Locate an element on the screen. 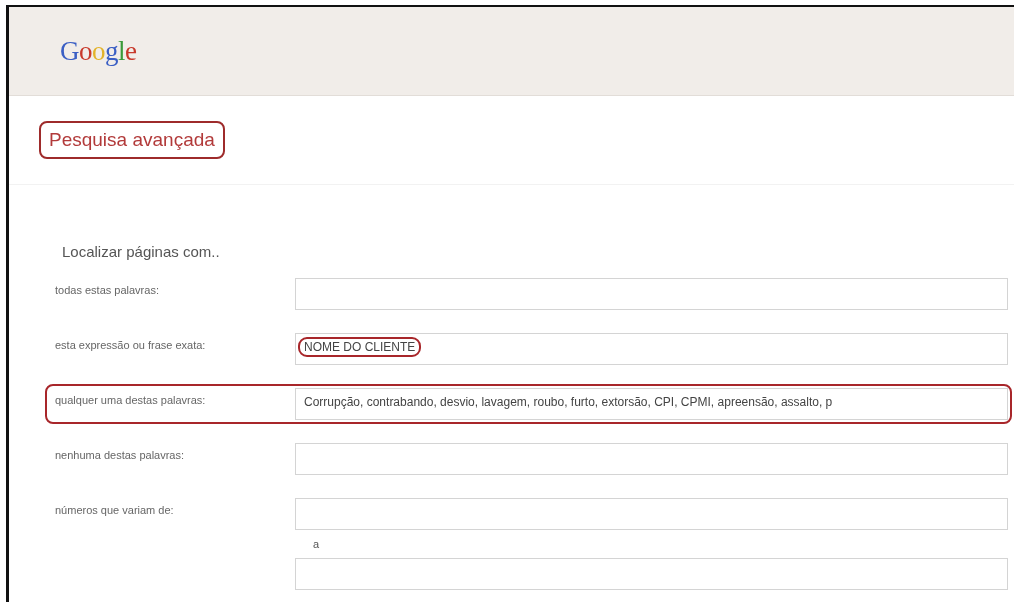 The height and width of the screenshot is (602, 1014). field-label: nenhuma destas palavras: is located at coordinates (120, 454).